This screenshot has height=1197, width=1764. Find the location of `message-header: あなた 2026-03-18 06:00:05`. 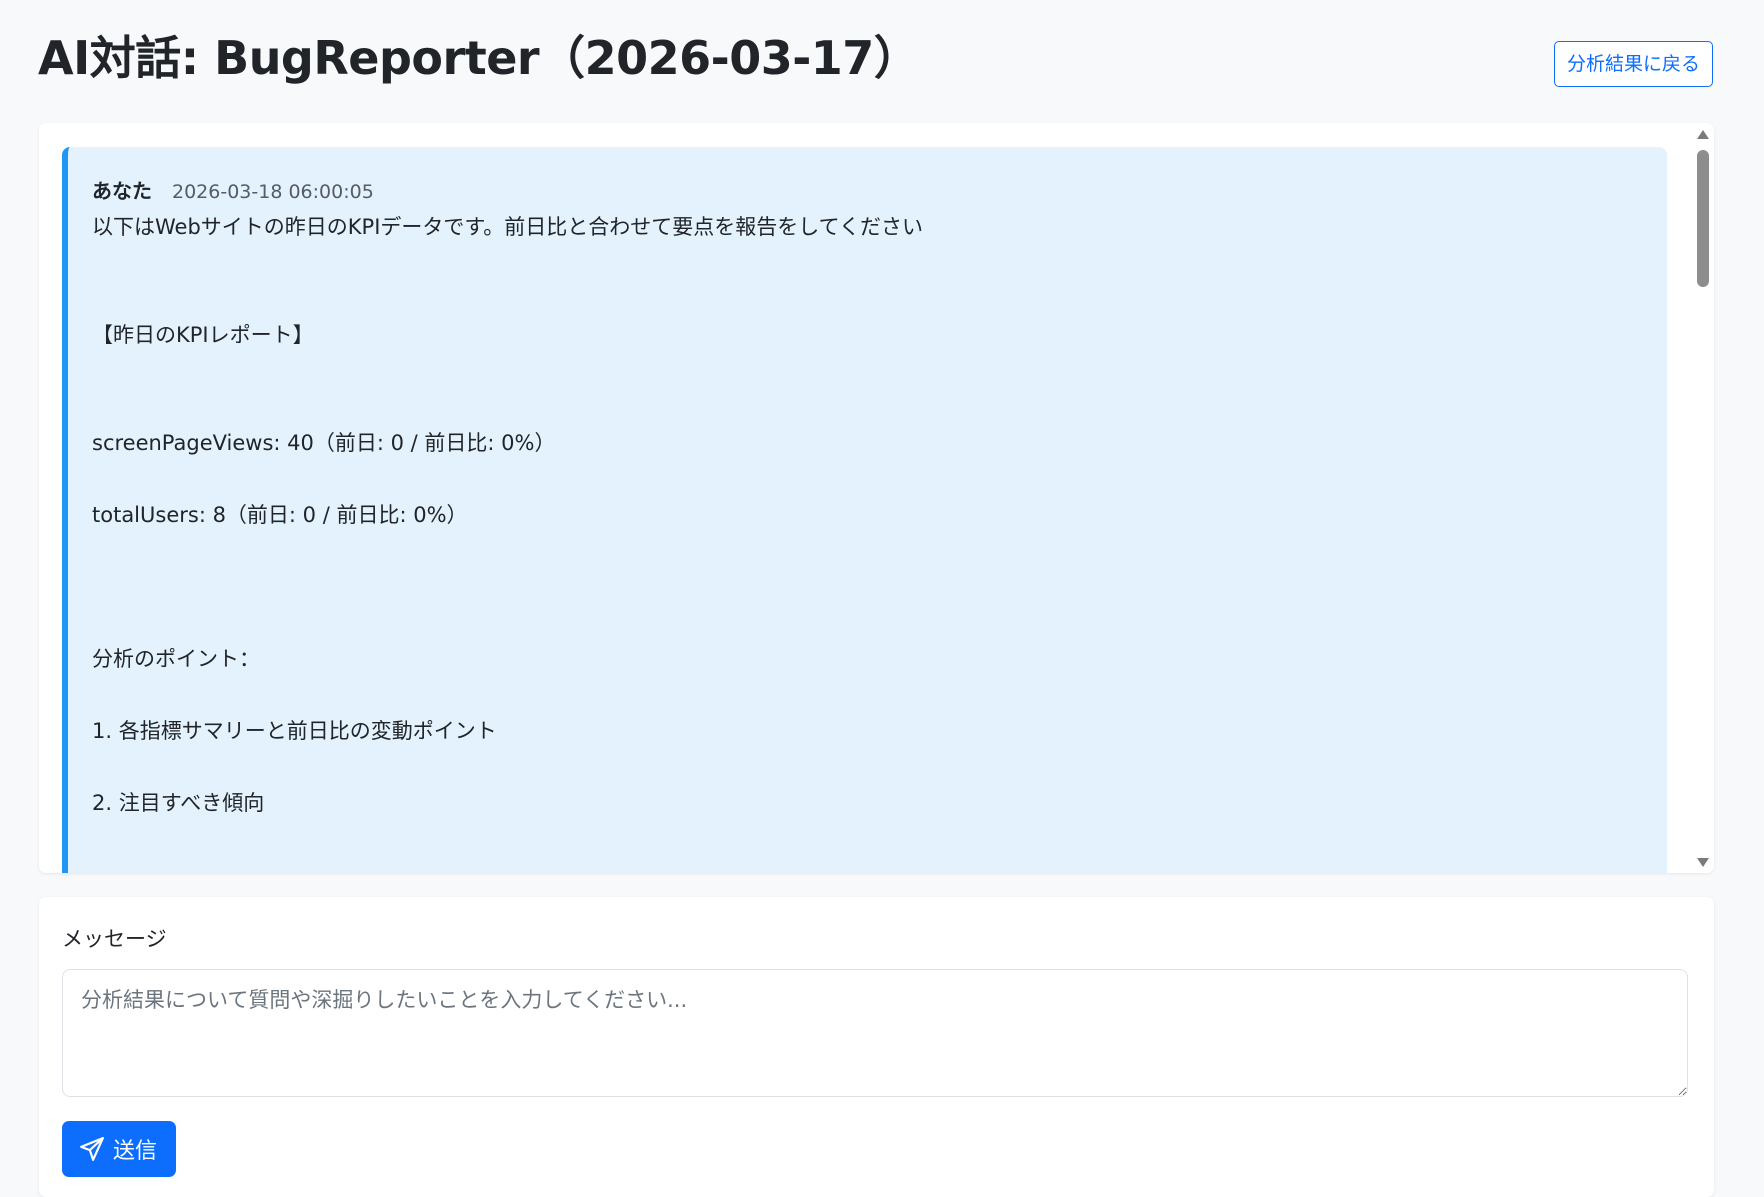

message-header: あなた 2026-03-18 06:00:05 is located at coordinates (879, 192).